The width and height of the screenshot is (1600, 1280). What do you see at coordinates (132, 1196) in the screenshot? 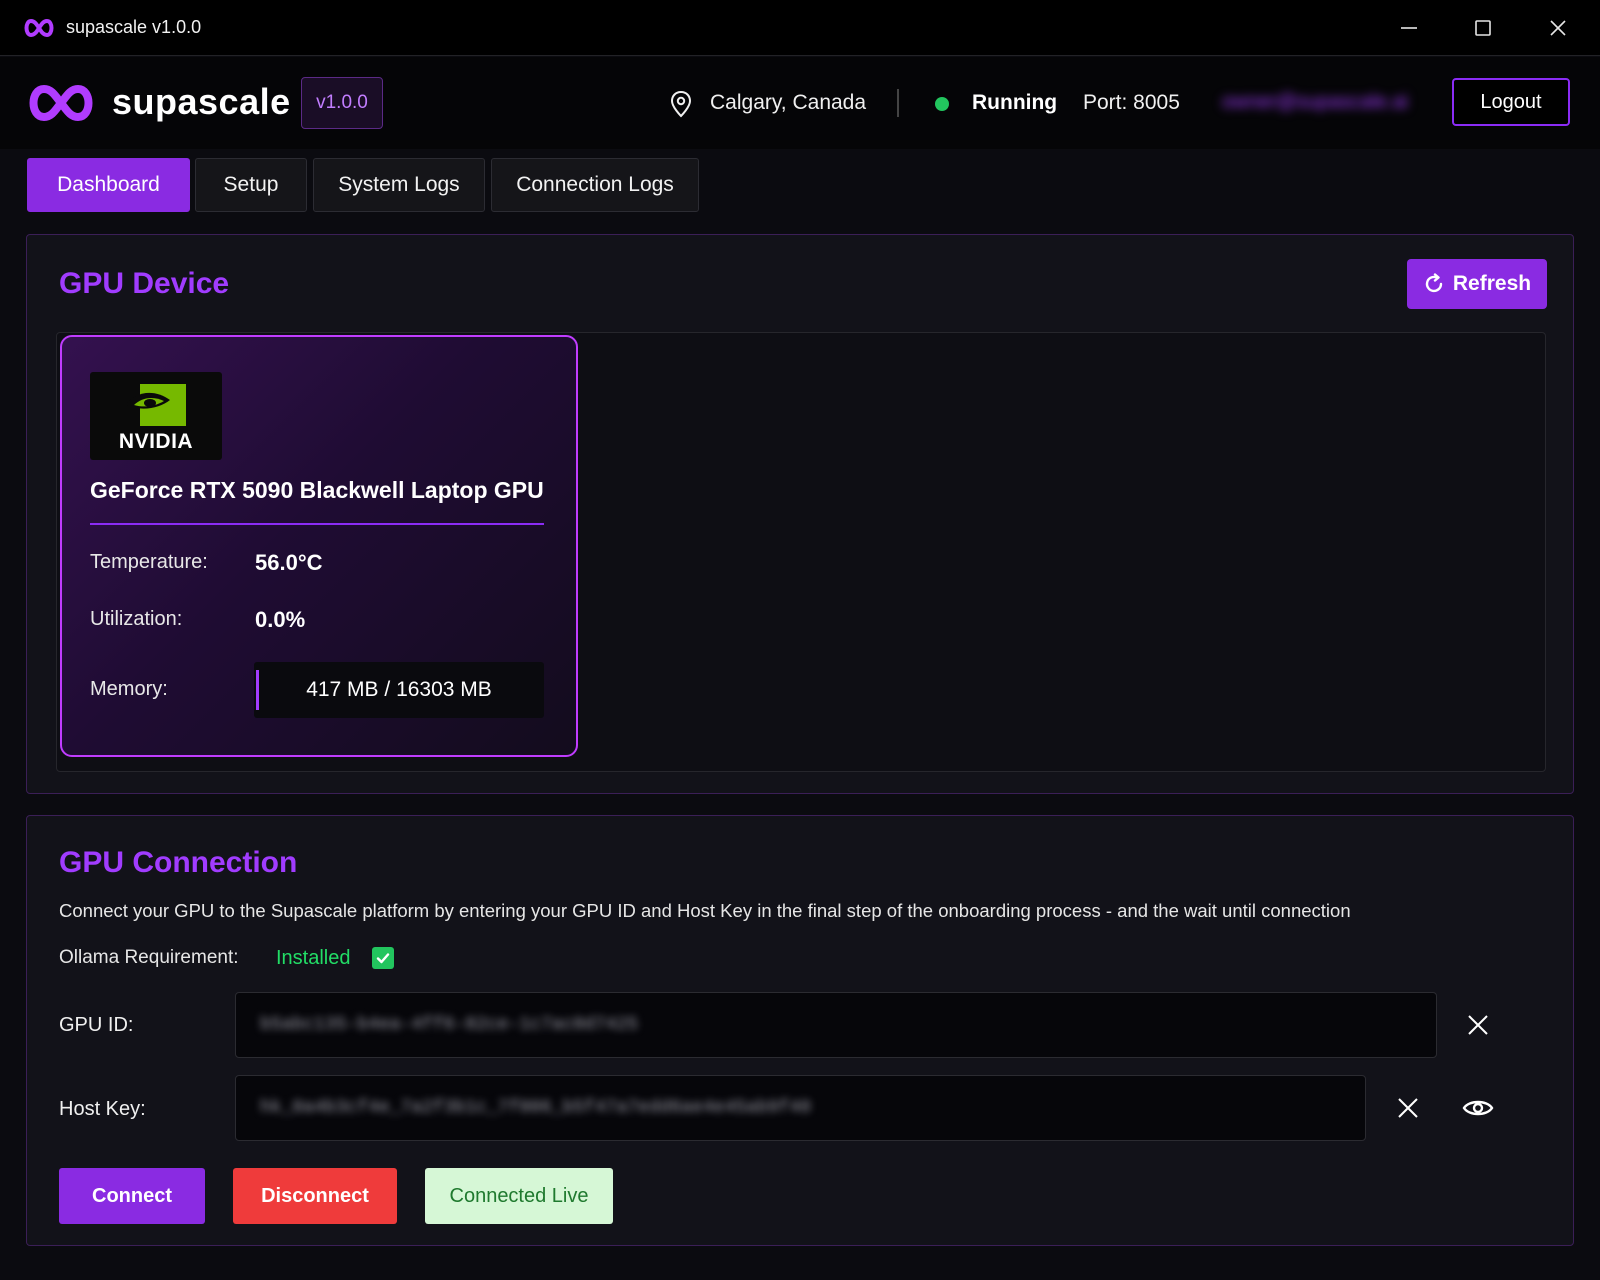
I see `connect-button: Connect` at bounding box center [132, 1196].